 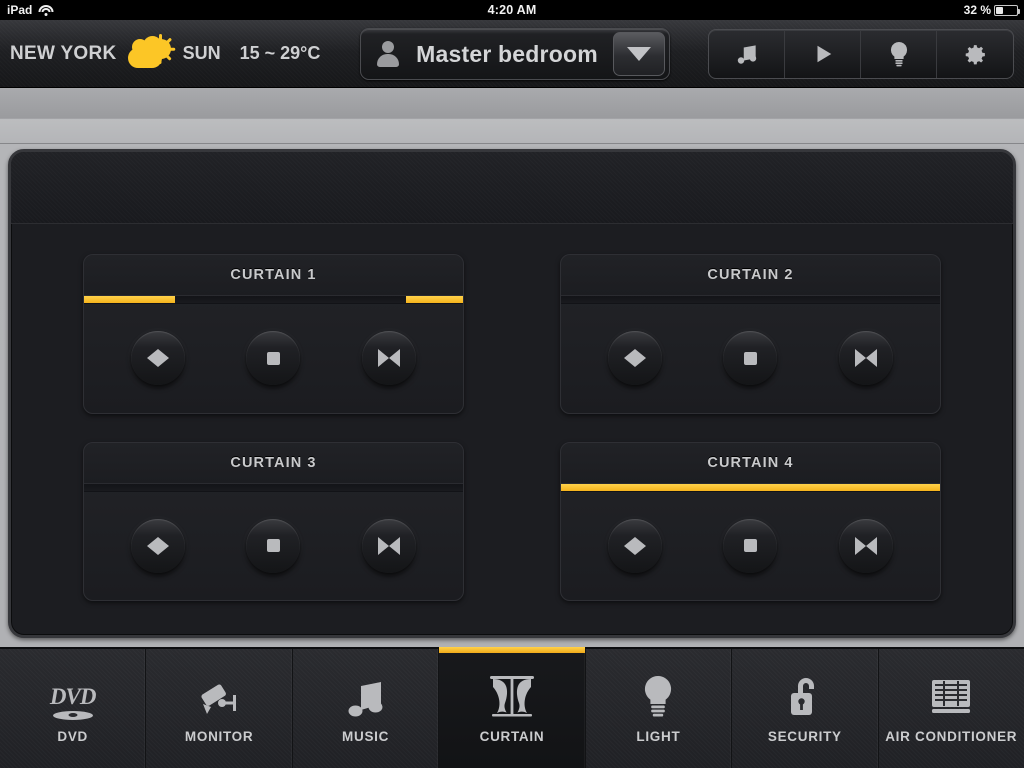 What do you see at coordinates (388, 54) in the screenshot?
I see `person-icon` at bounding box center [388, 54].